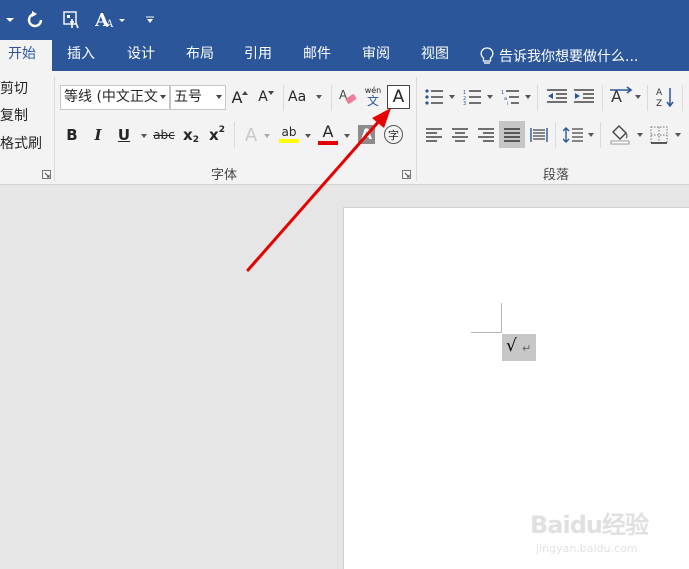  I want to click on line-spacing-chevron-down-icon, so click(591, 135).